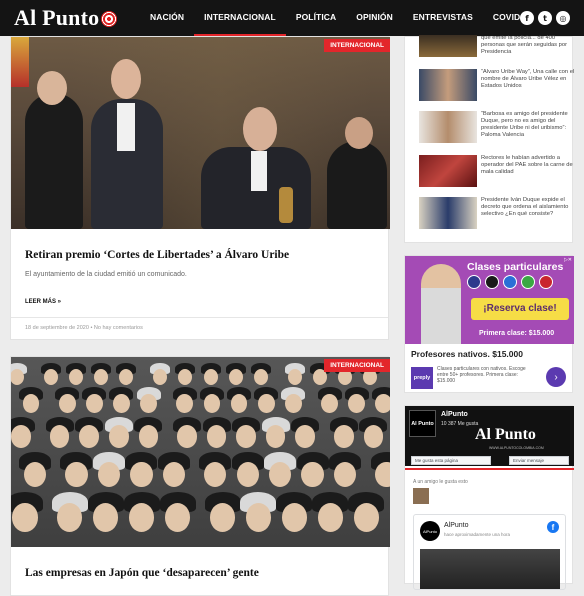  What do you see at coordinates (374, 18) in the screenshot?
I see `nav-item-opinion: OPINIÓN` at bounding box center [374, 18].